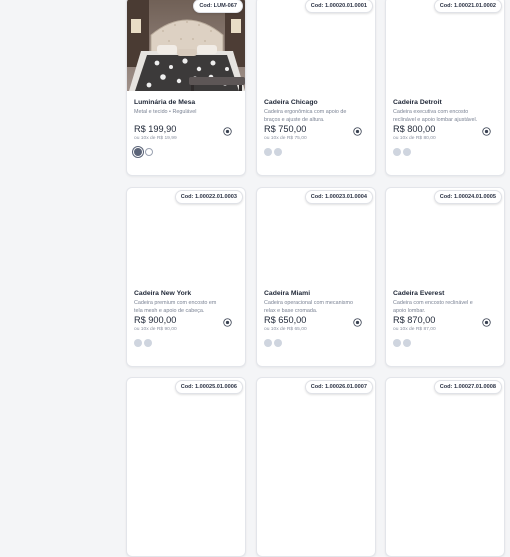 The image size is (510, 557). I want to click on color-swatch-white, so click(149, 152).